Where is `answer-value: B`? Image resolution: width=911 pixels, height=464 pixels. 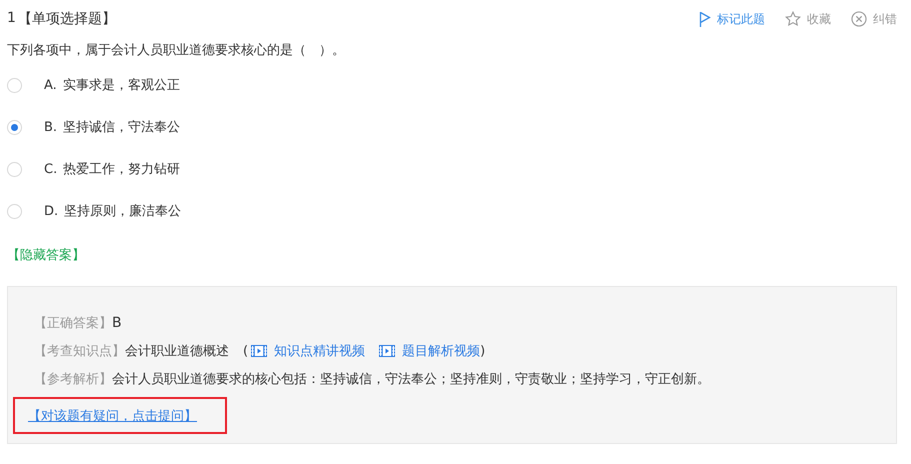
answer-value: B is located at coordinates (117, 323).